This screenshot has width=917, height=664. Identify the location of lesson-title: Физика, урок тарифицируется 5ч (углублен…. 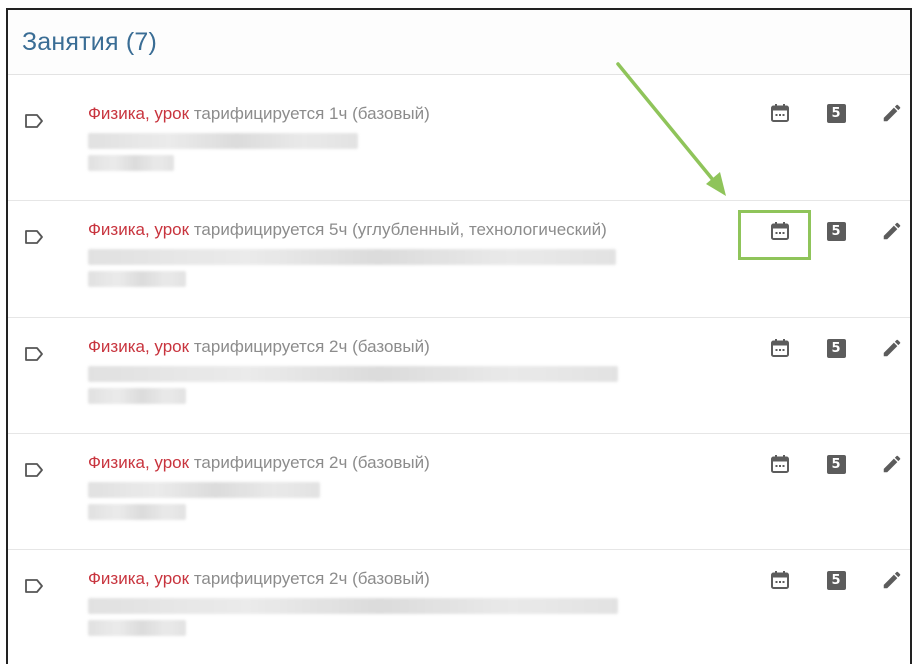
(347, 230).